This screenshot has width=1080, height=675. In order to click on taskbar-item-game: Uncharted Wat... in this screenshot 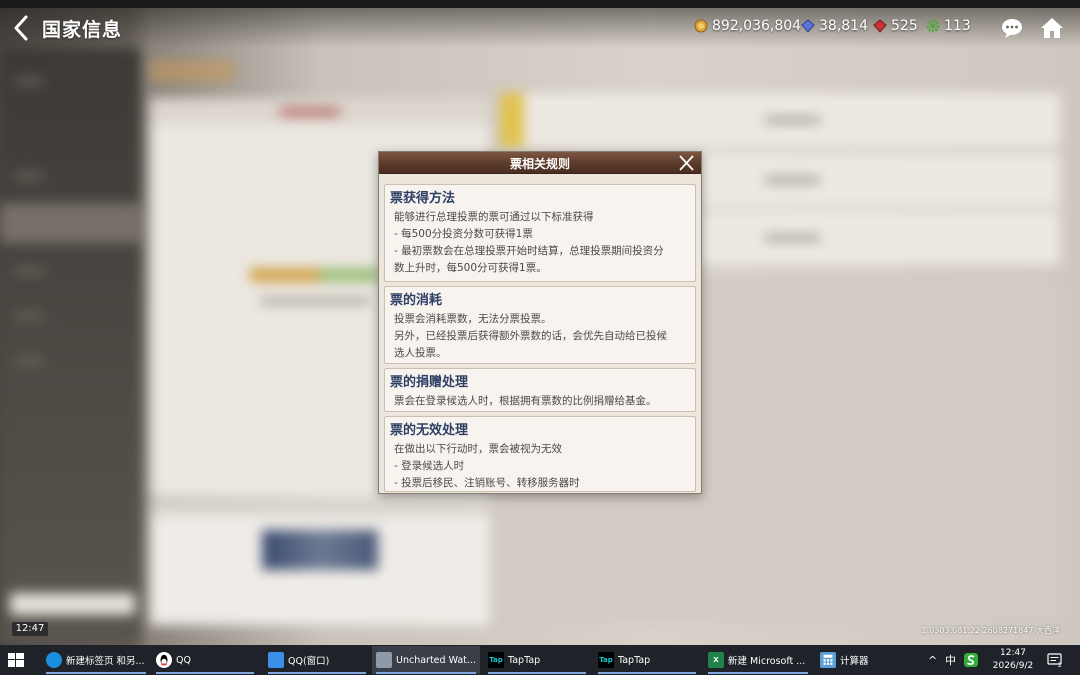, I will do `click(426, 660)`.